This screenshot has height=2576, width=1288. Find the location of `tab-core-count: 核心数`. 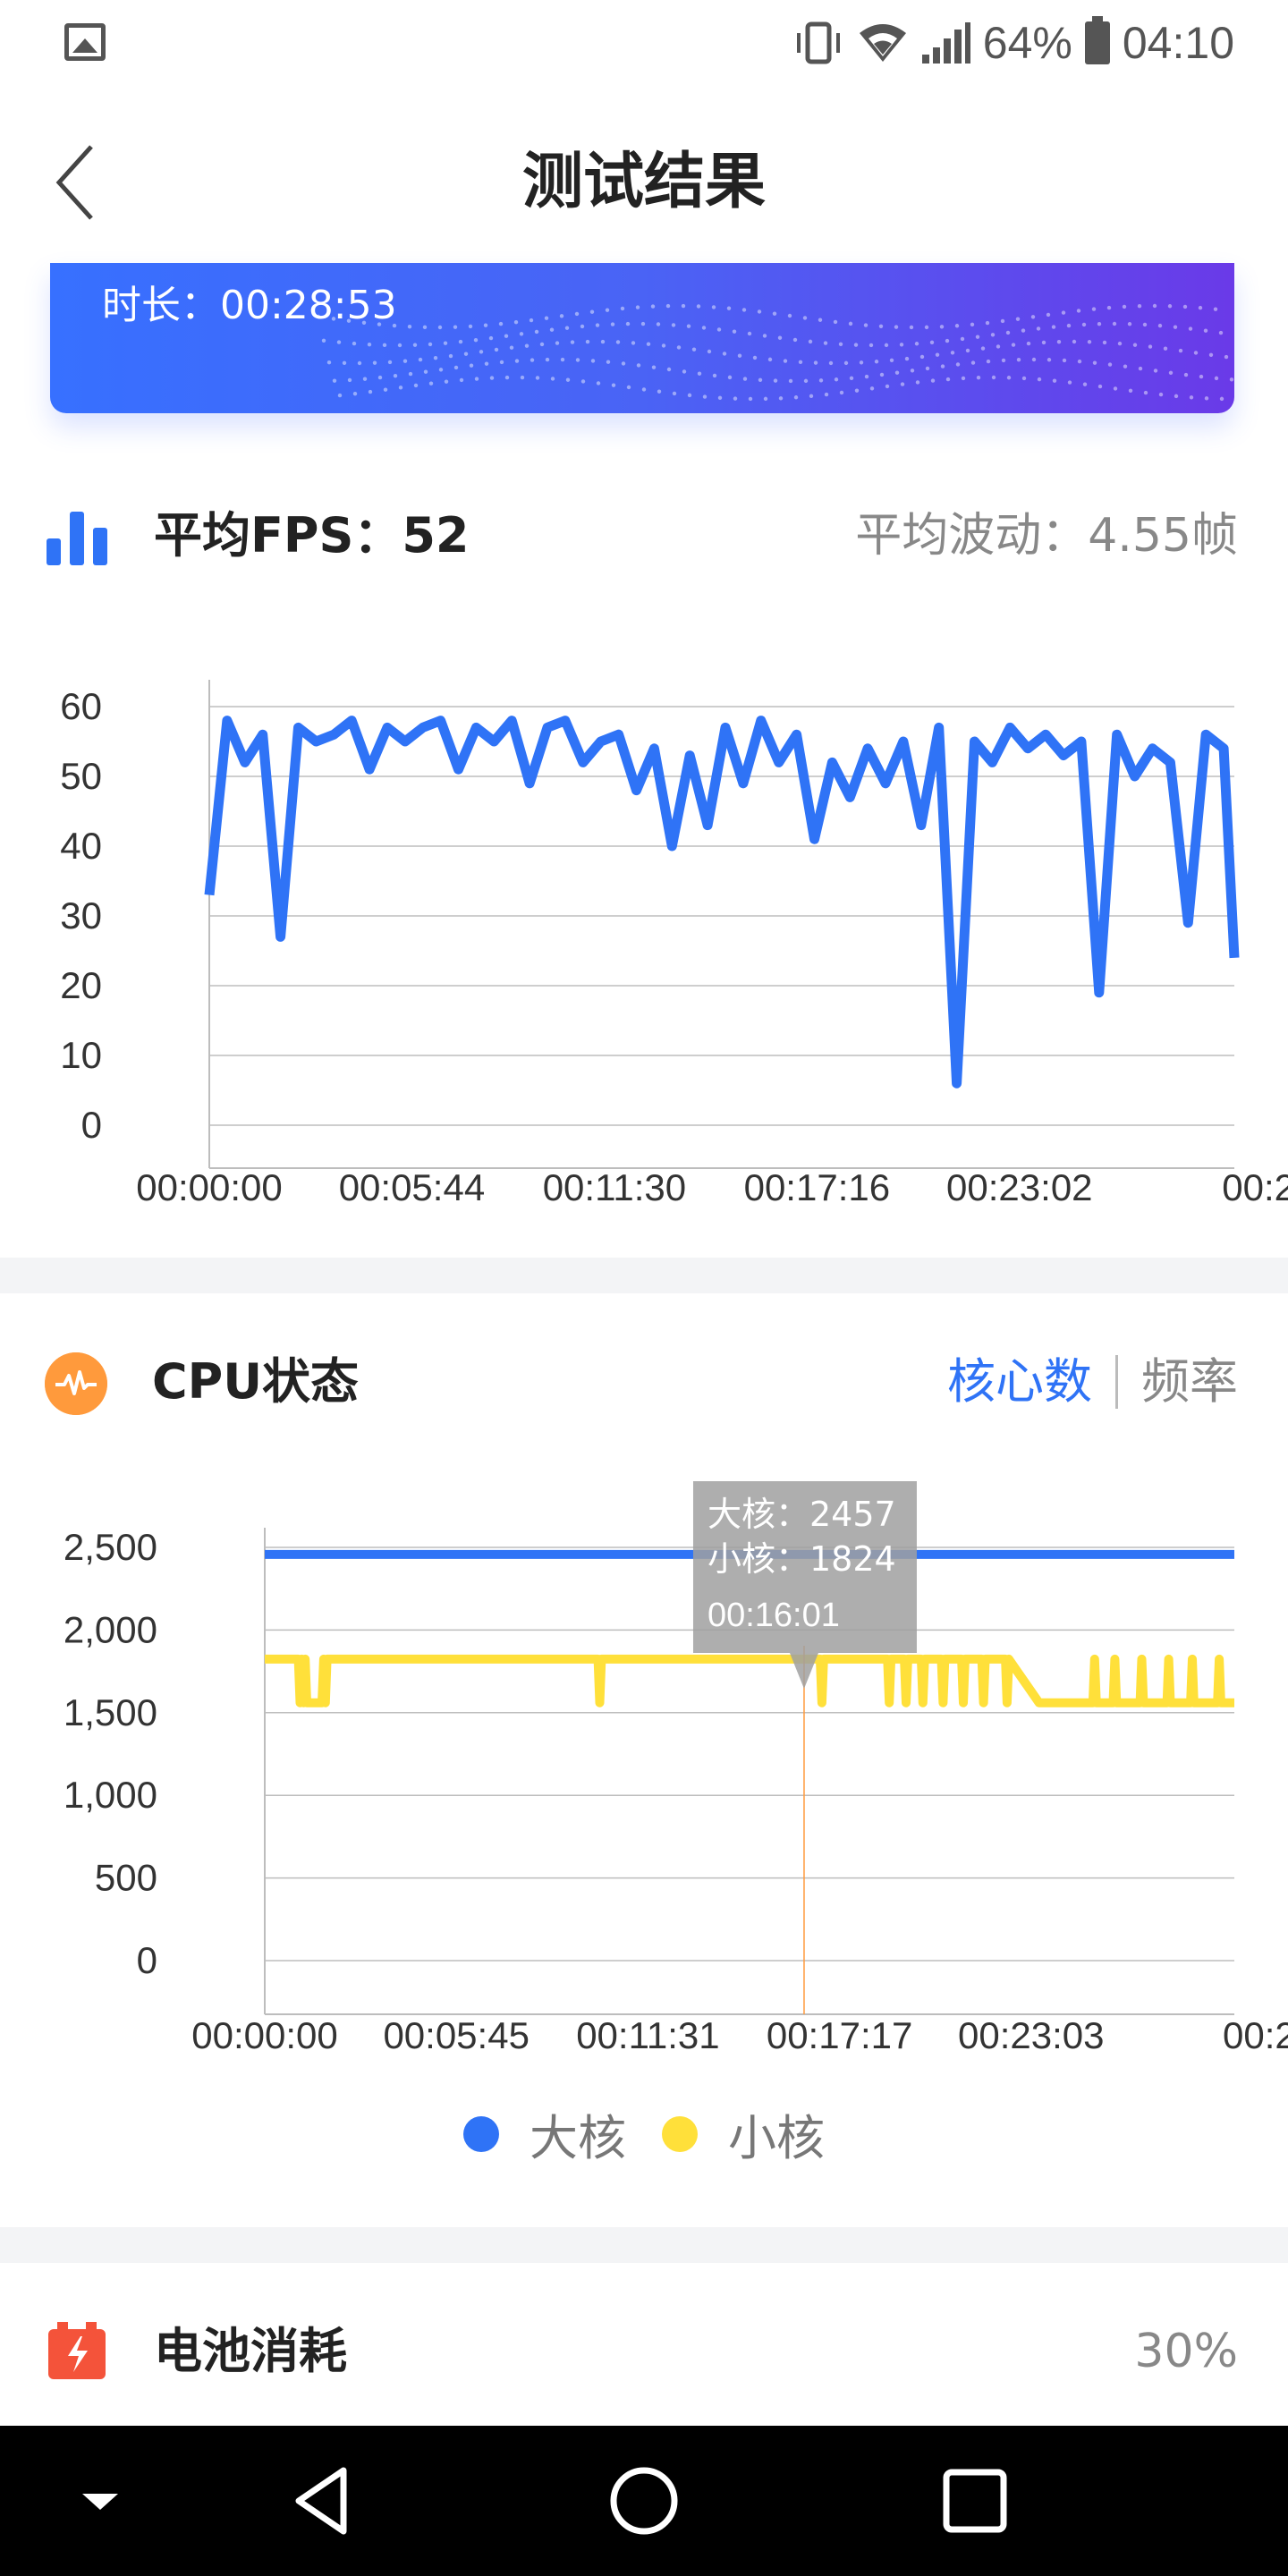

tab-core-count: 核心数 is located at coordinates (1019, 1382).